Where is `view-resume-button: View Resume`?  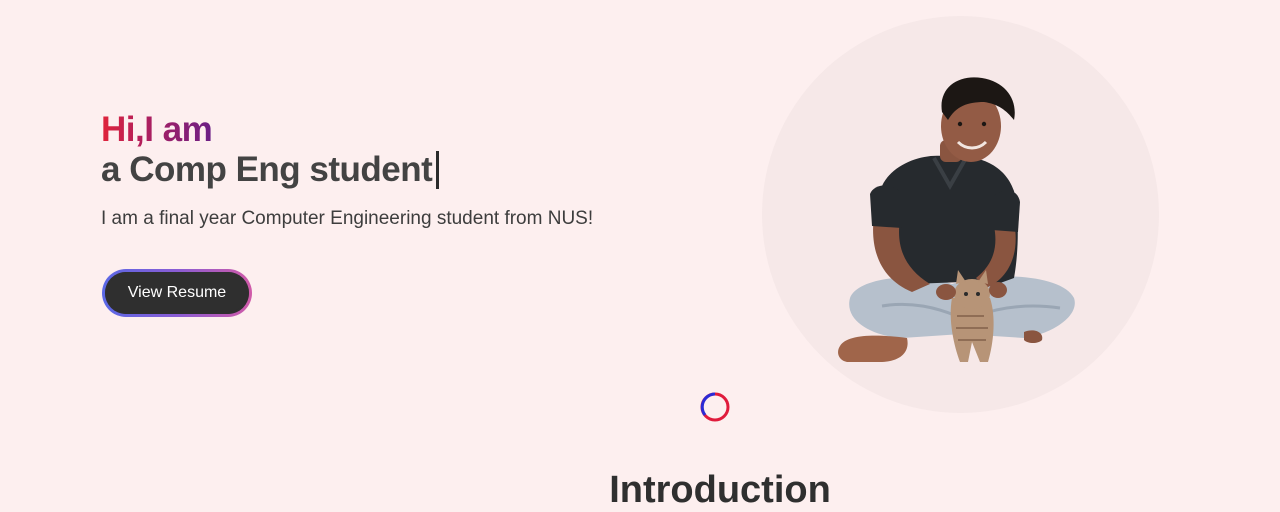
view-resume-button: View Resume is located at coordinates (177, 293).